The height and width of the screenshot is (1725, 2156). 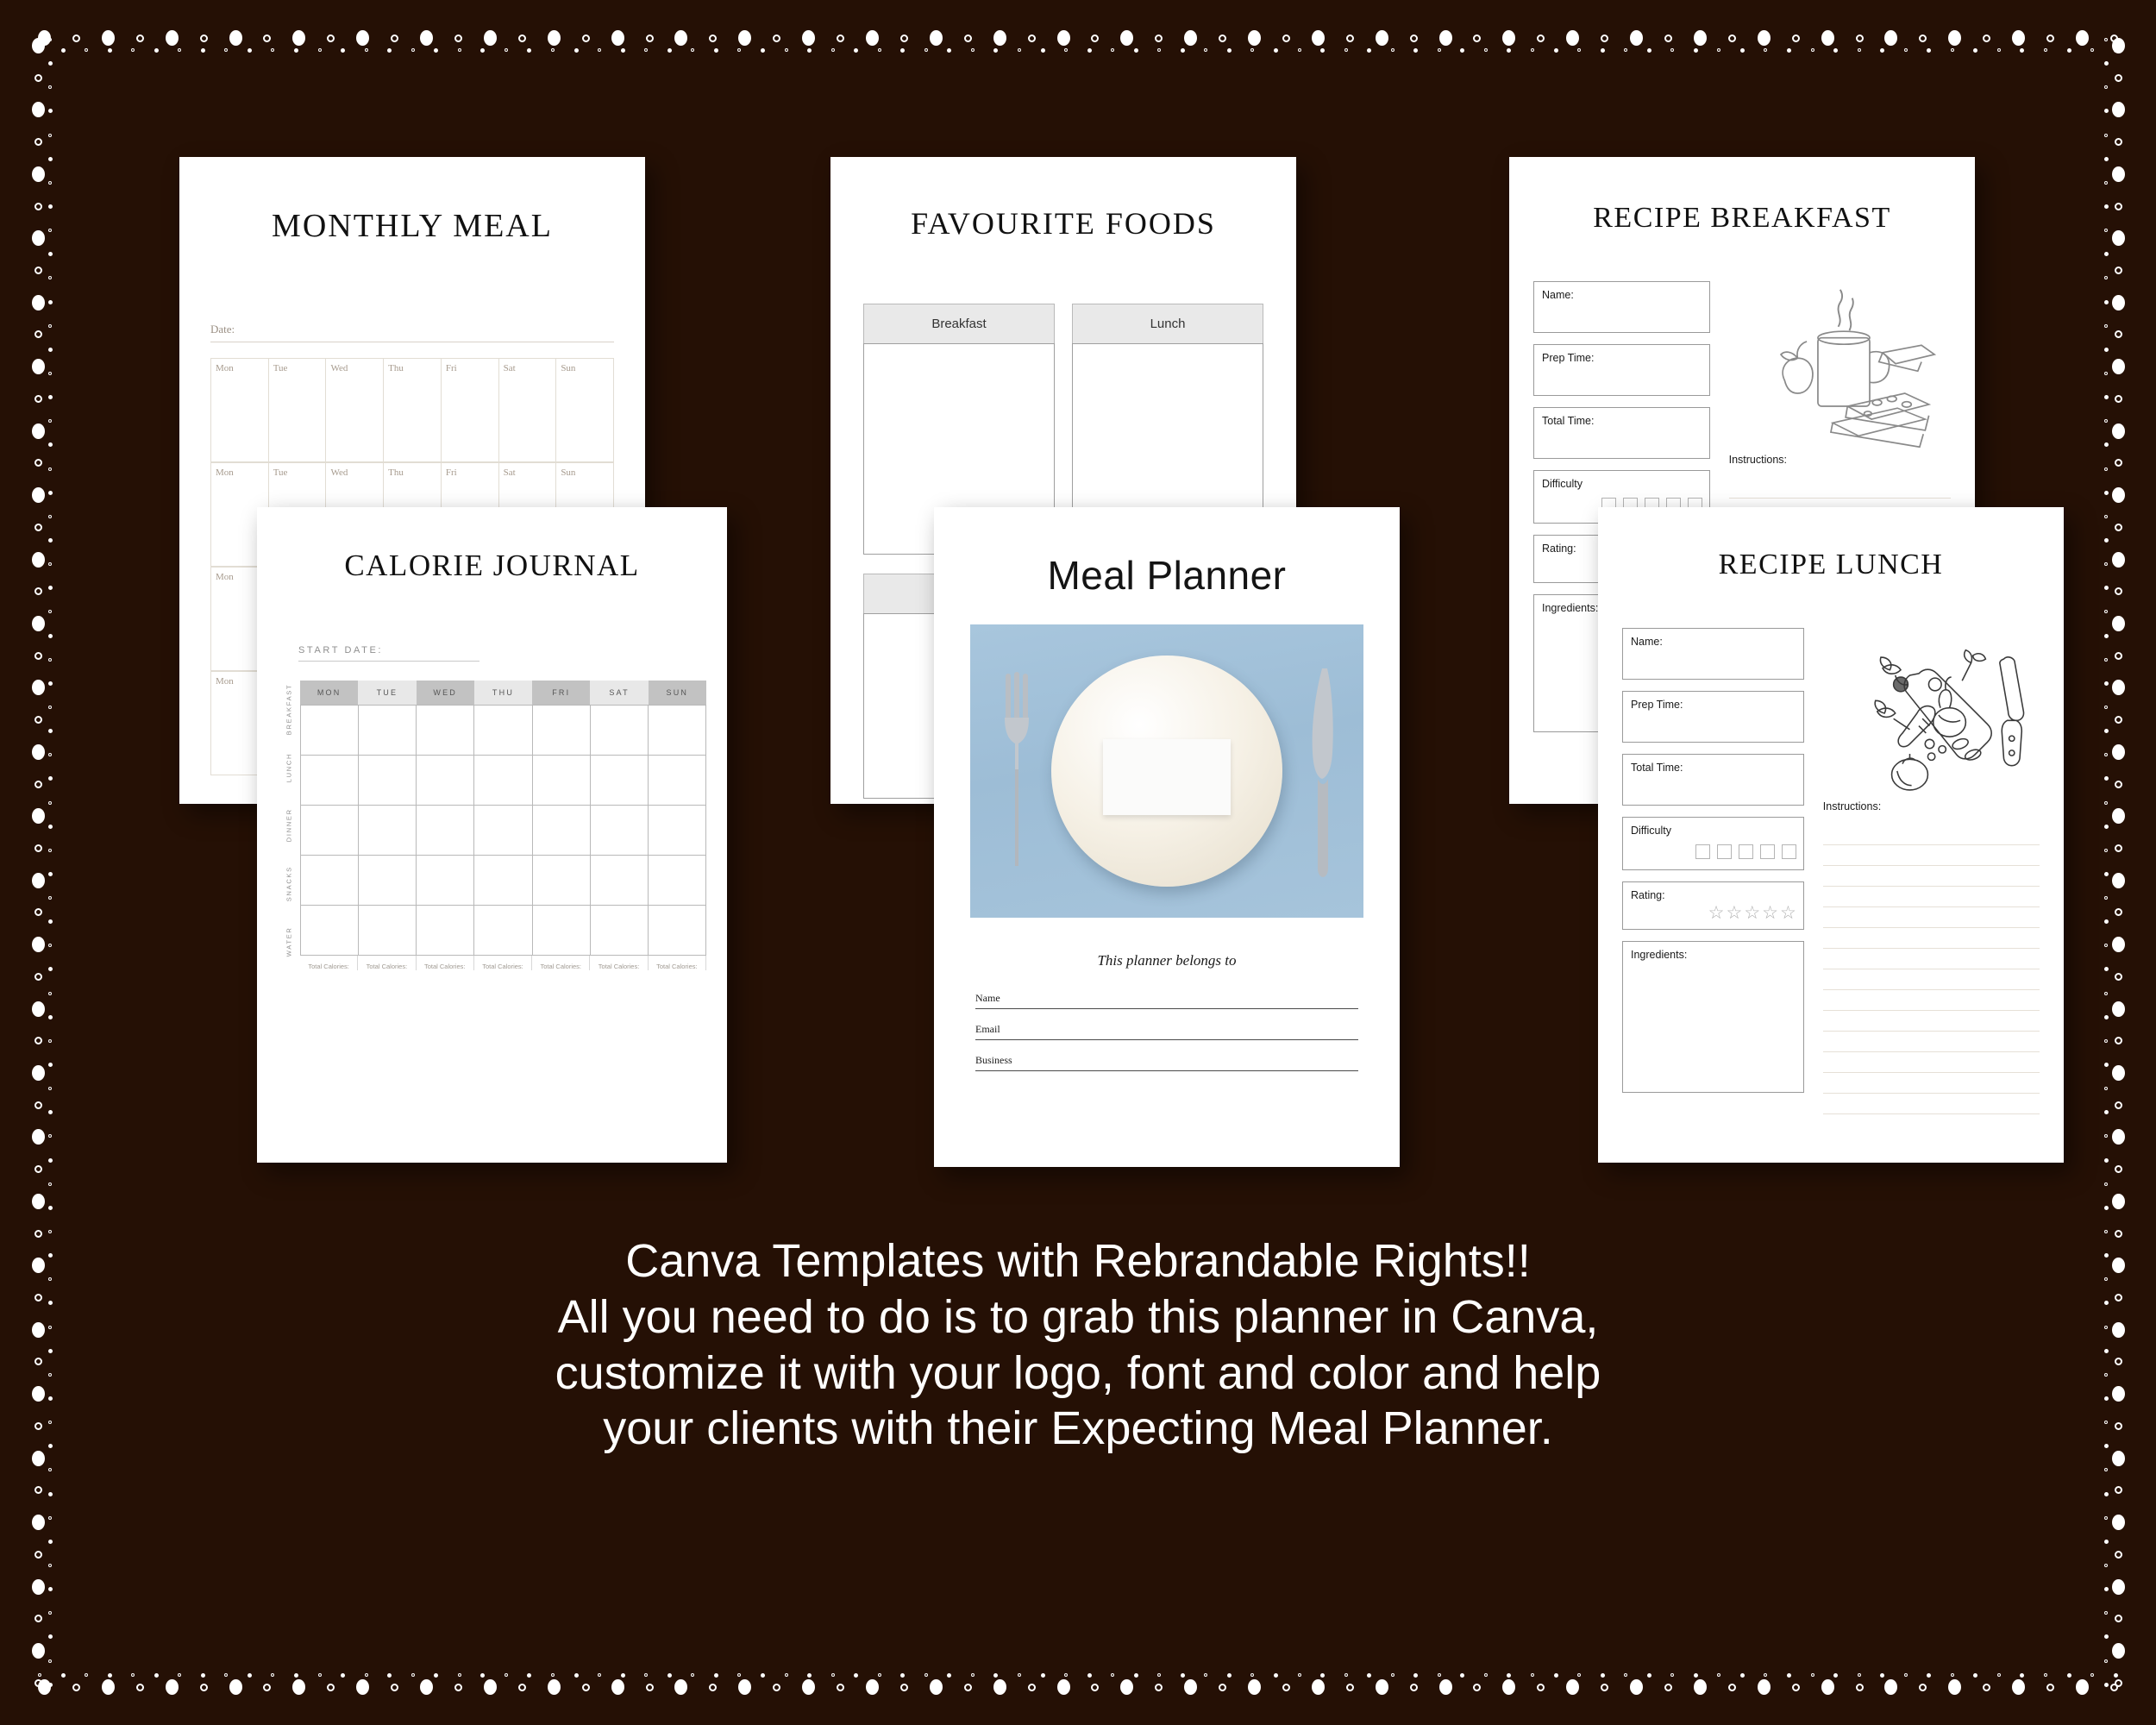 I want to click on calendar-day-cell: Fri, so click(x=470, y=410).